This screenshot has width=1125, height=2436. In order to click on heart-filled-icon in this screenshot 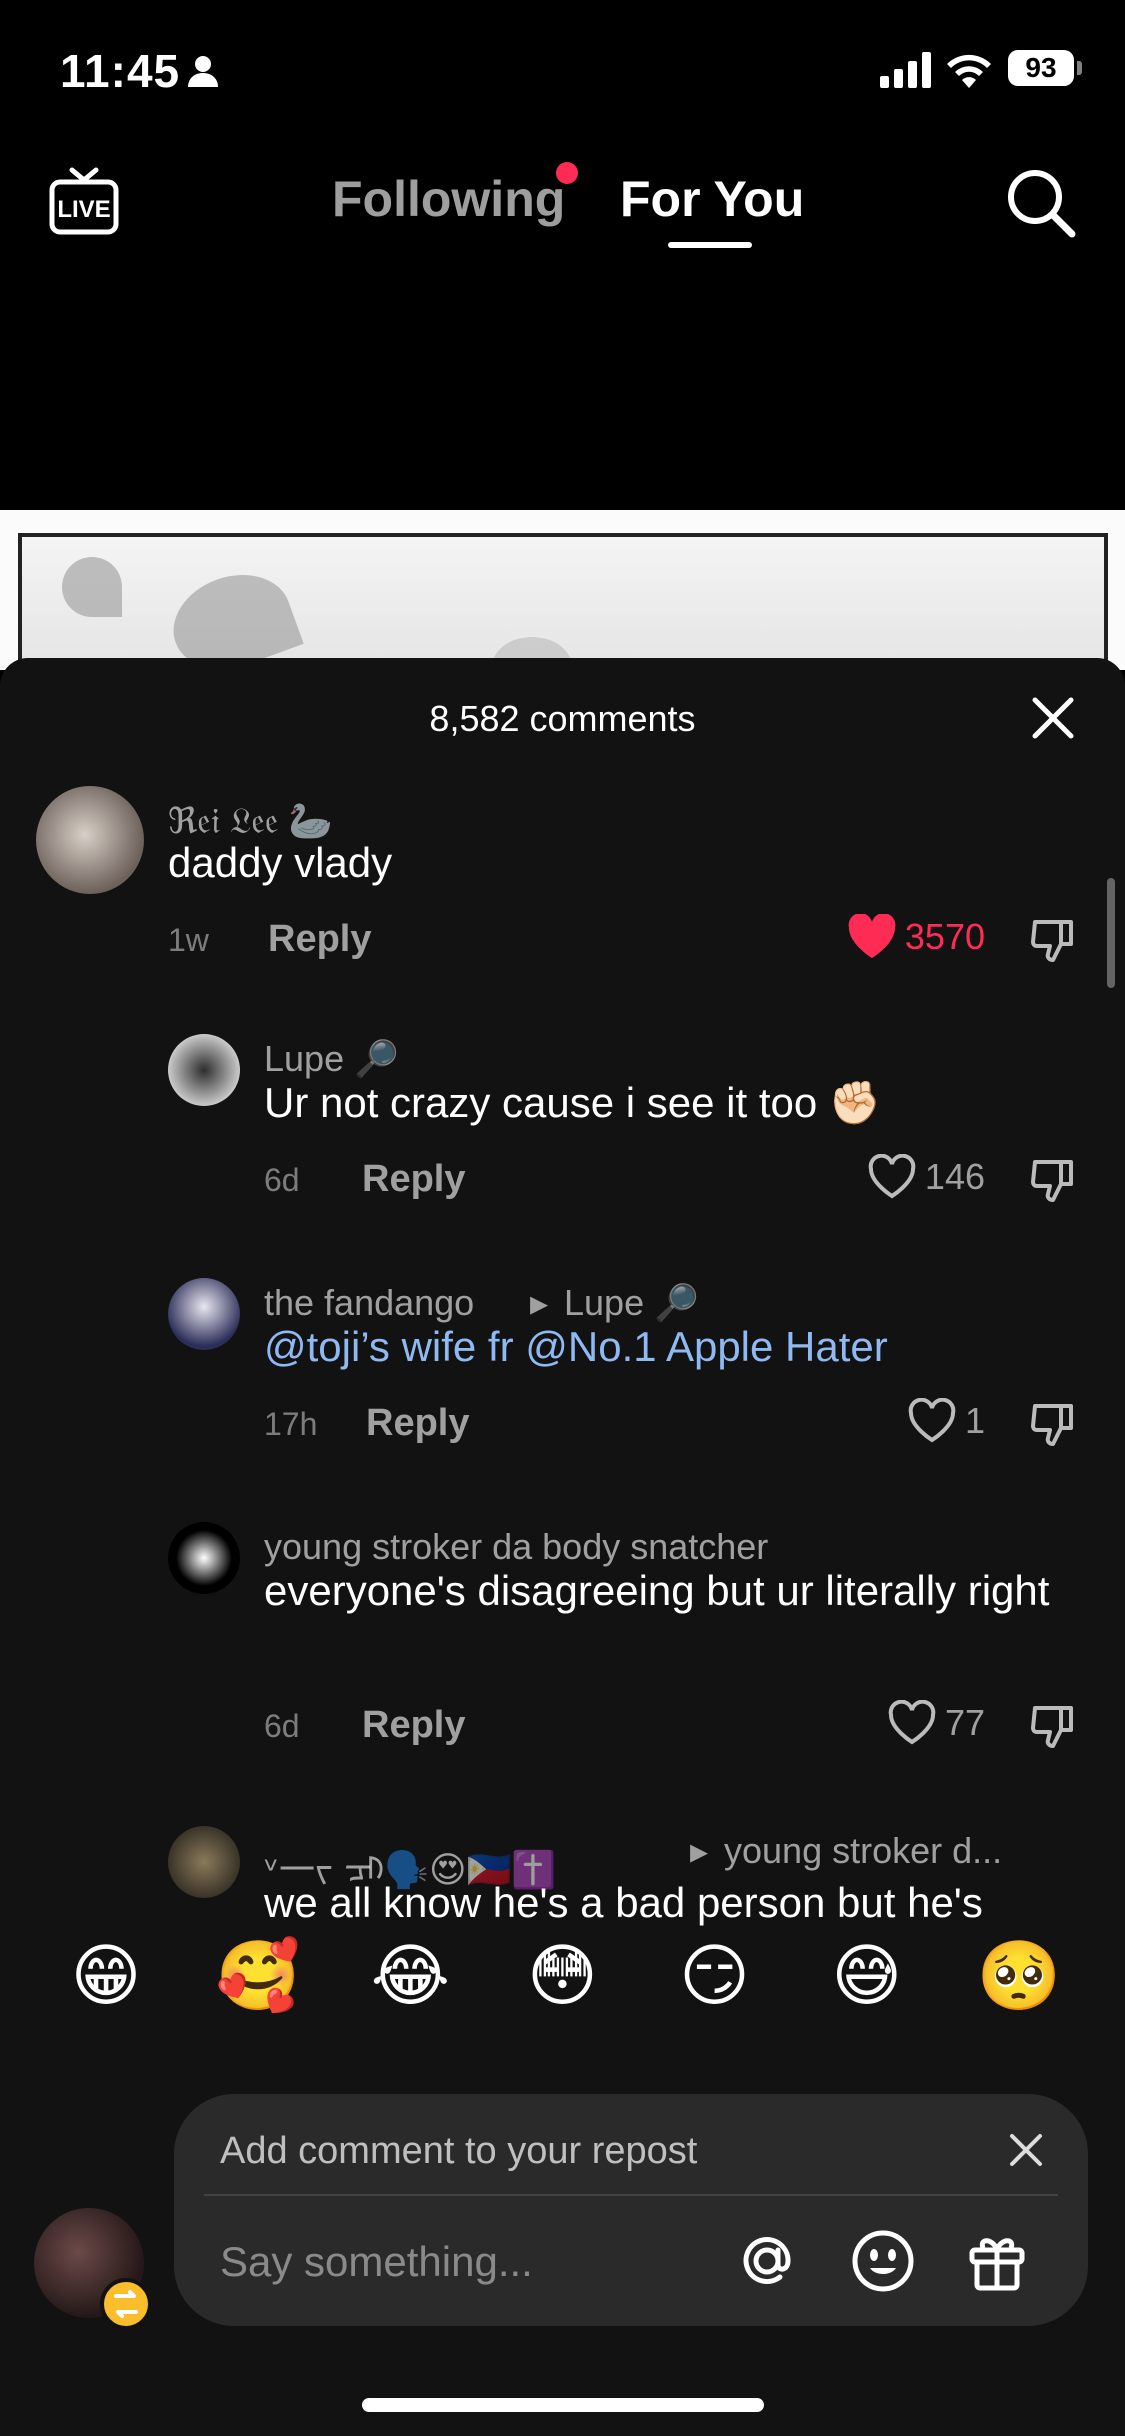, I will do `click(872, 936)`.